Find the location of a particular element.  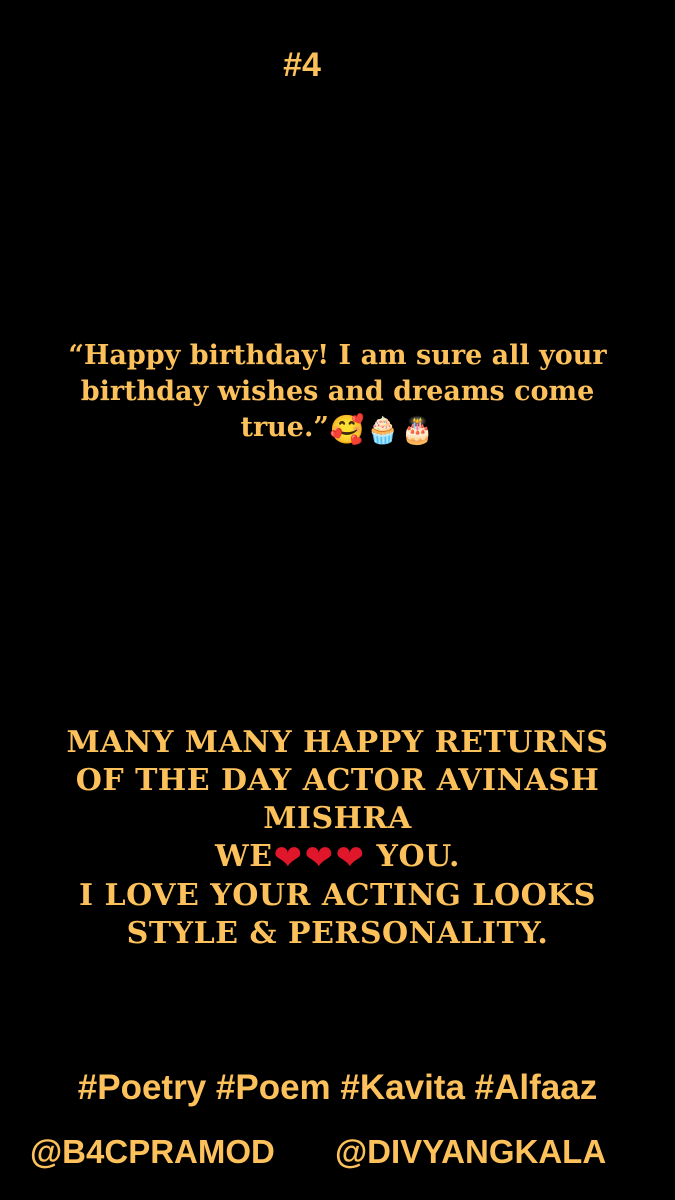

we-love-you-line: WE❤❤❤ YOU. is located at coordinates (337, 857).